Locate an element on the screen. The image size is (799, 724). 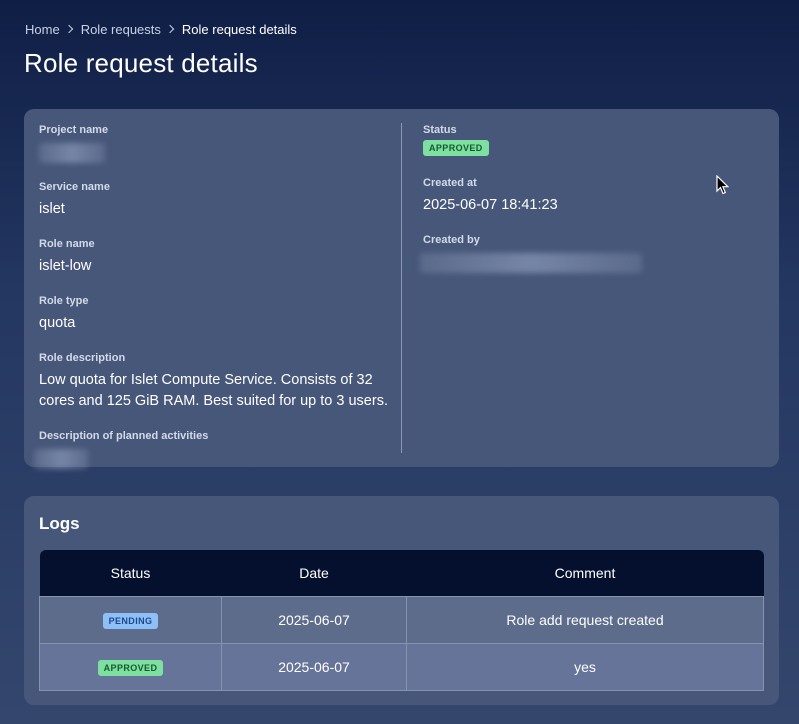
planned-activities-field: Description of planned activities is located at coordinates (214, 449).